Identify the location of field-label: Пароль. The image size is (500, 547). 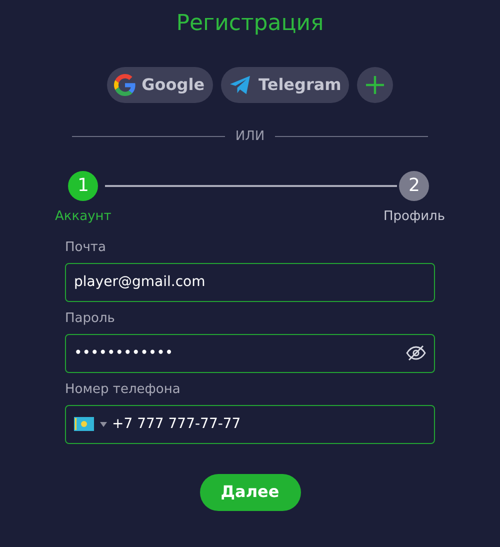
(90, 319).